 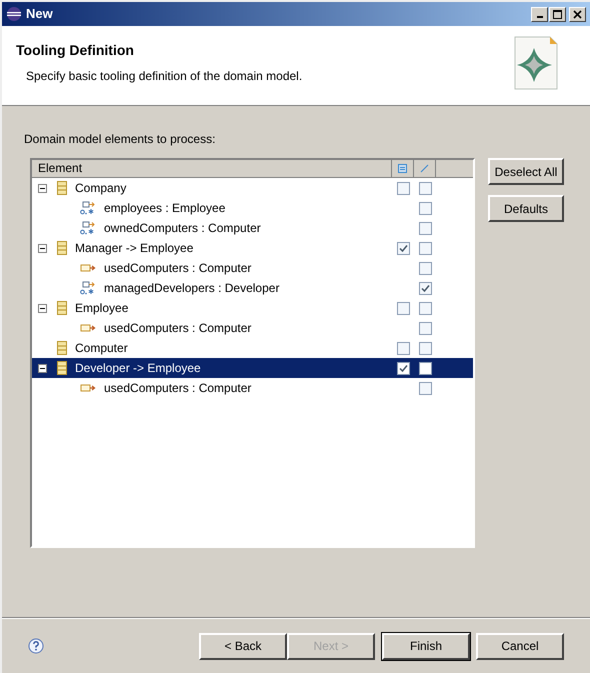 I want to click on maximize-icon, so click(x=557, y=14).